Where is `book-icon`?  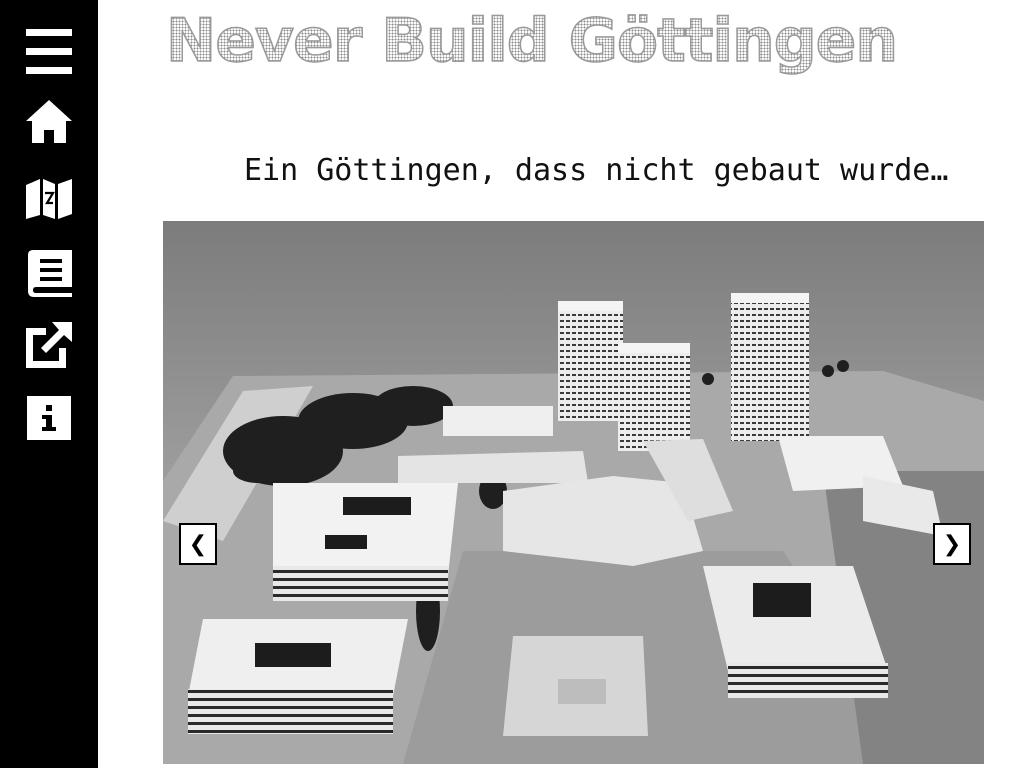
book-icon is located at coordinates (49, 272).